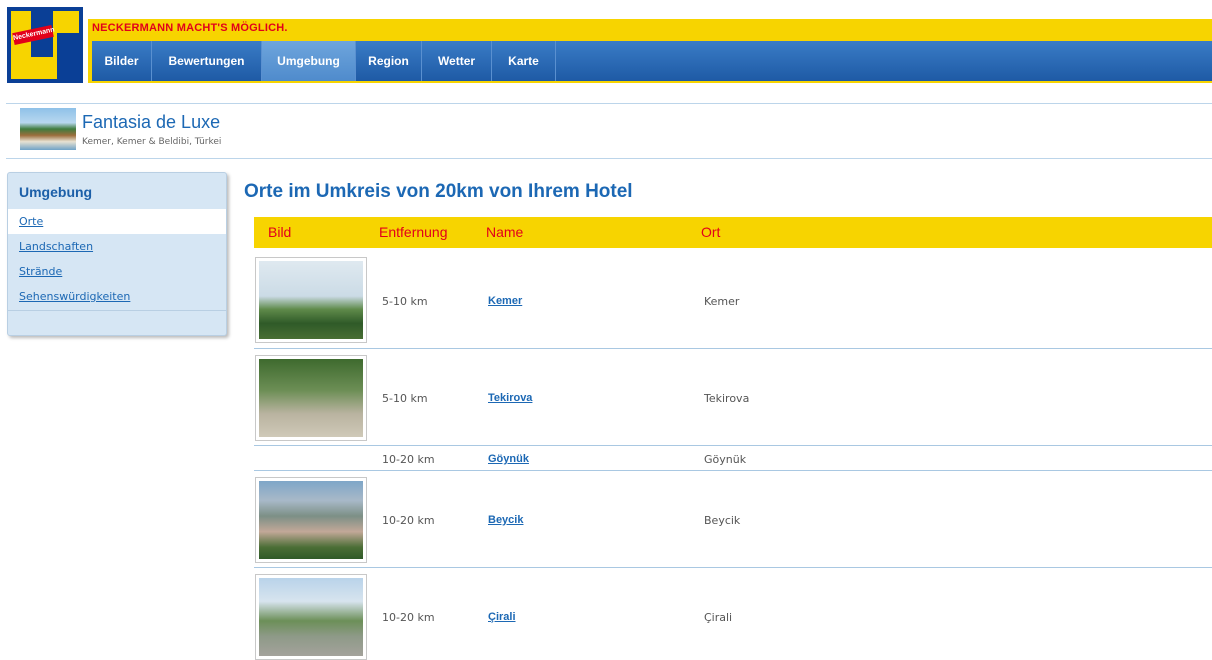 The image size is (1212, 660). I want to click on row-ort: Çirali, so click(718, 617).